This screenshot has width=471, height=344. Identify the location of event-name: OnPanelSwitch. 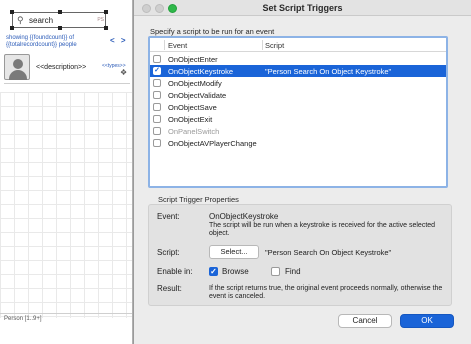
(194, 131).